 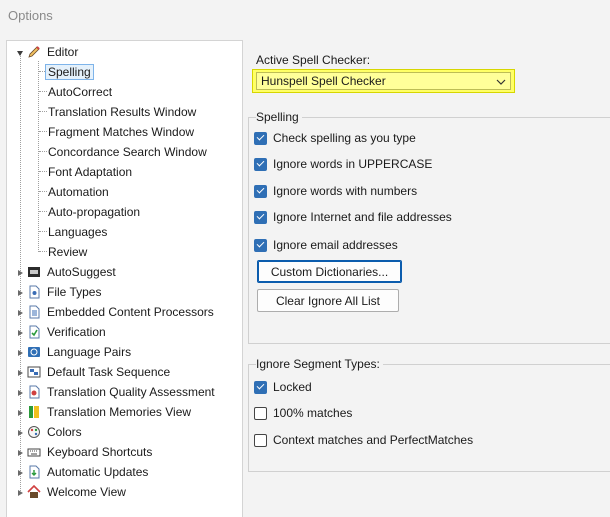 I want to click on tree-node-label: Spelling, so click(x=69, y=72).